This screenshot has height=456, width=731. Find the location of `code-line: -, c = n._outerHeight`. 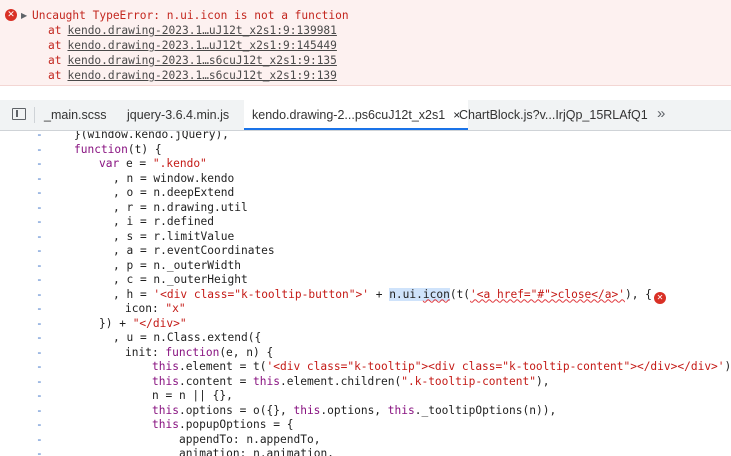

code-line: -, c = n._outerHeight is located at coordinates (142, 279).